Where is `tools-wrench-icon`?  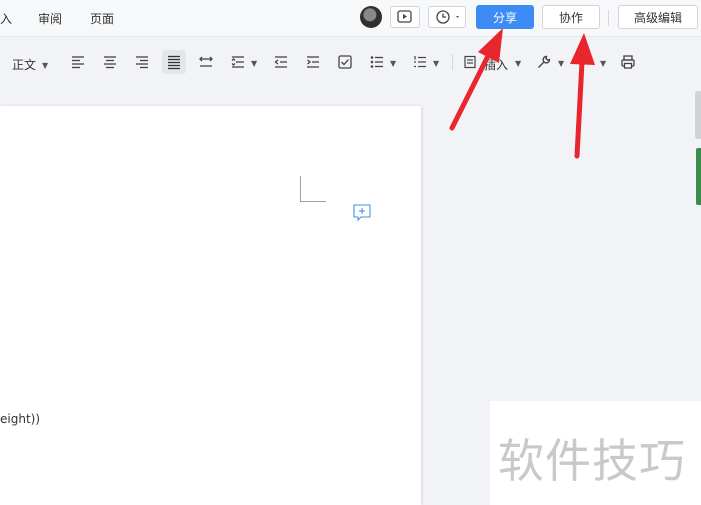
tools-wrench-icon is located at coordinates (544, 62).